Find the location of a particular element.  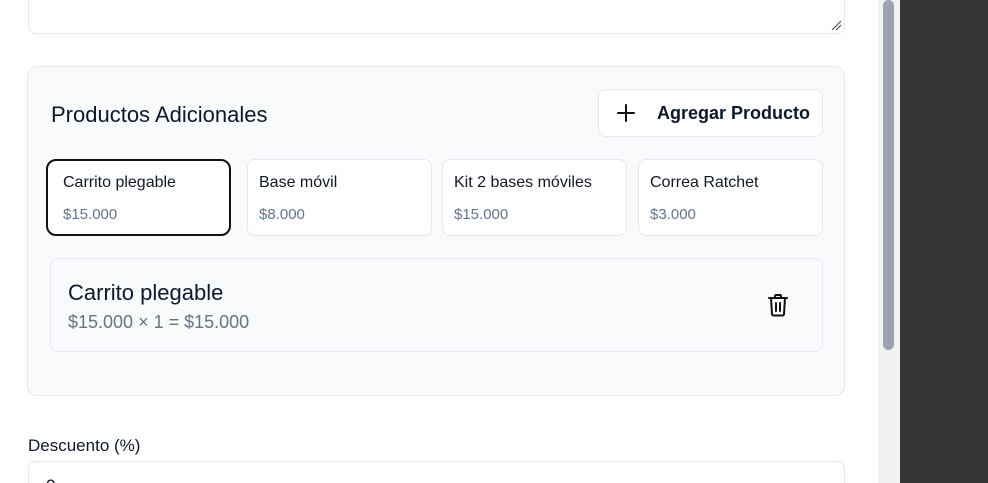

add-product-label: Agregar Producto is located at coordinates (734, 112).